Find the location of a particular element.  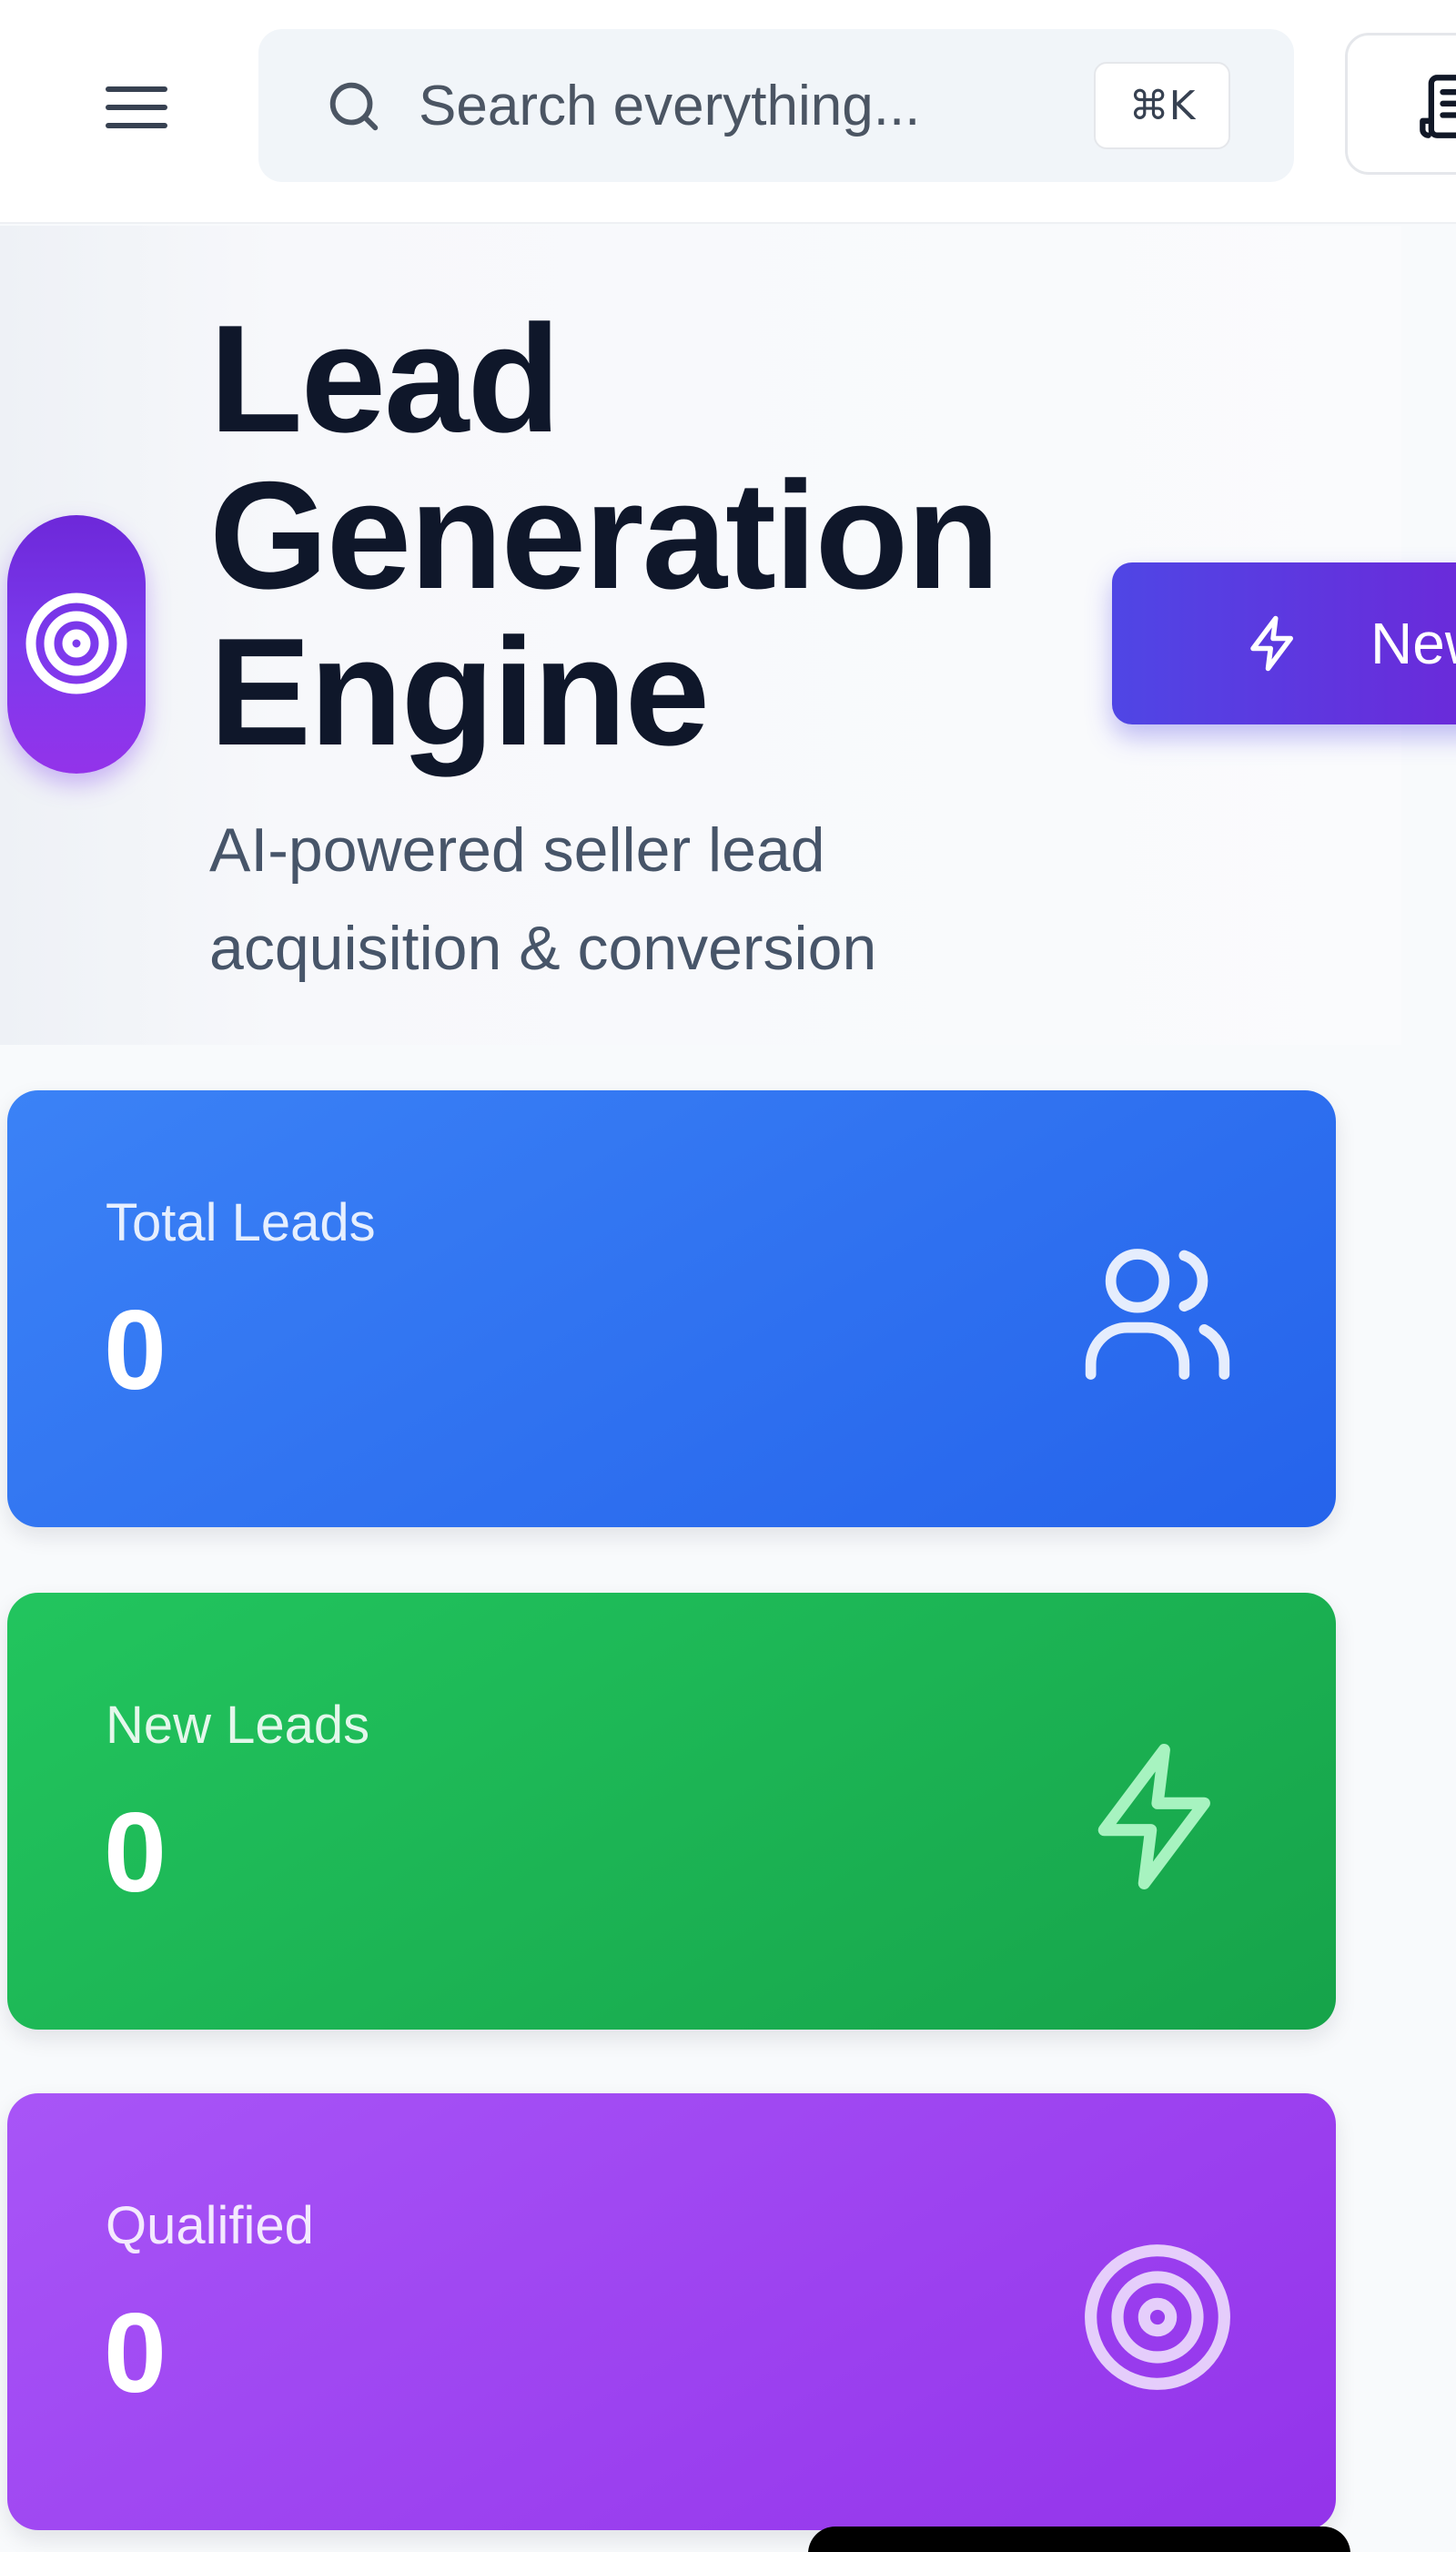

stat-label: Total Leads is located at coordinates (241, 1222).